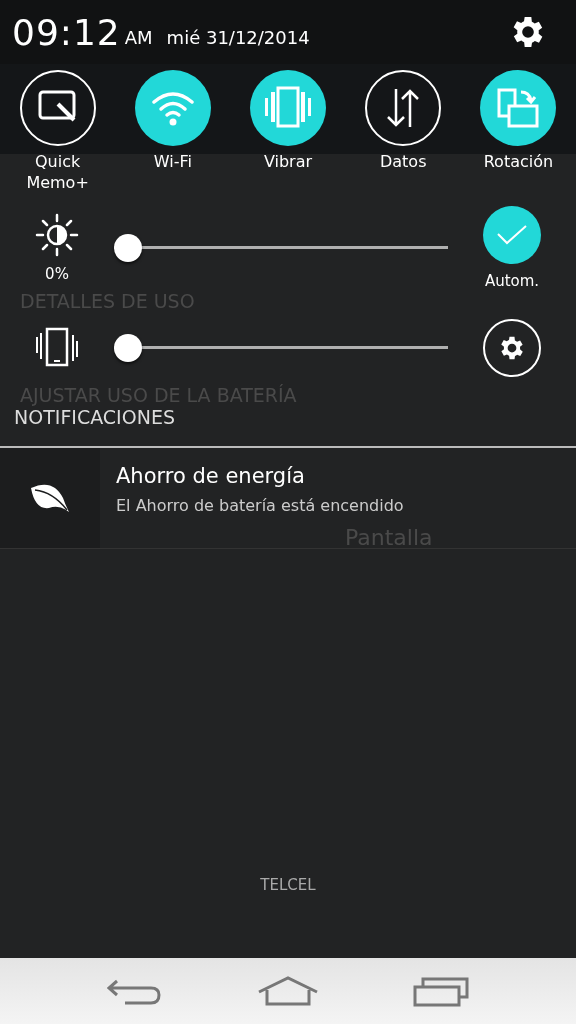  Describe the element at coordinates (260, 505) in the screenshot. I see `notification-text: El Ahorro de batería está encendido` at that location.